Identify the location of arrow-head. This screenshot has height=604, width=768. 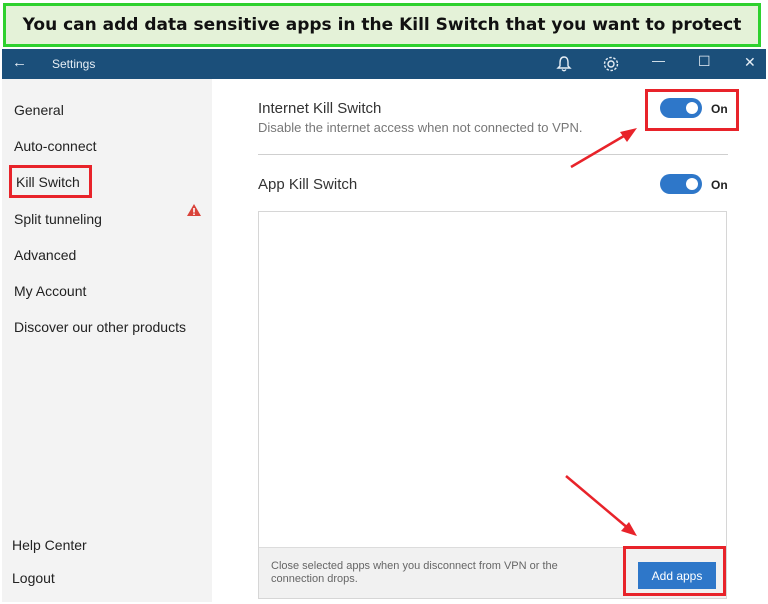
(628, 135).